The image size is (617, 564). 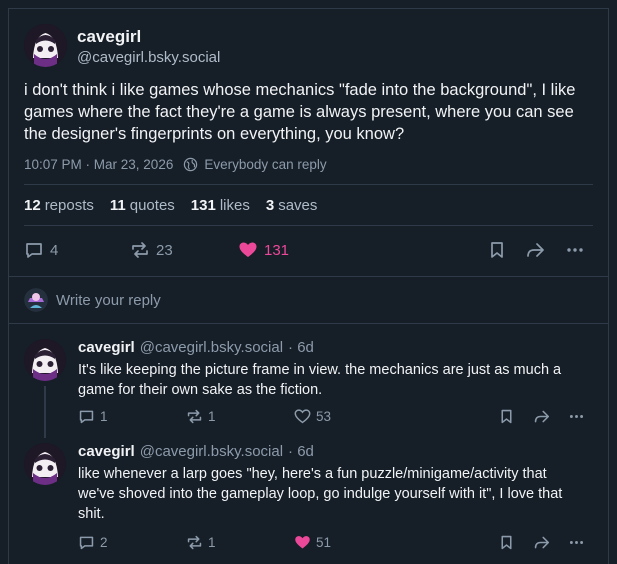 I want to click on author-name: cavegirl, so click(x=109, y=37).